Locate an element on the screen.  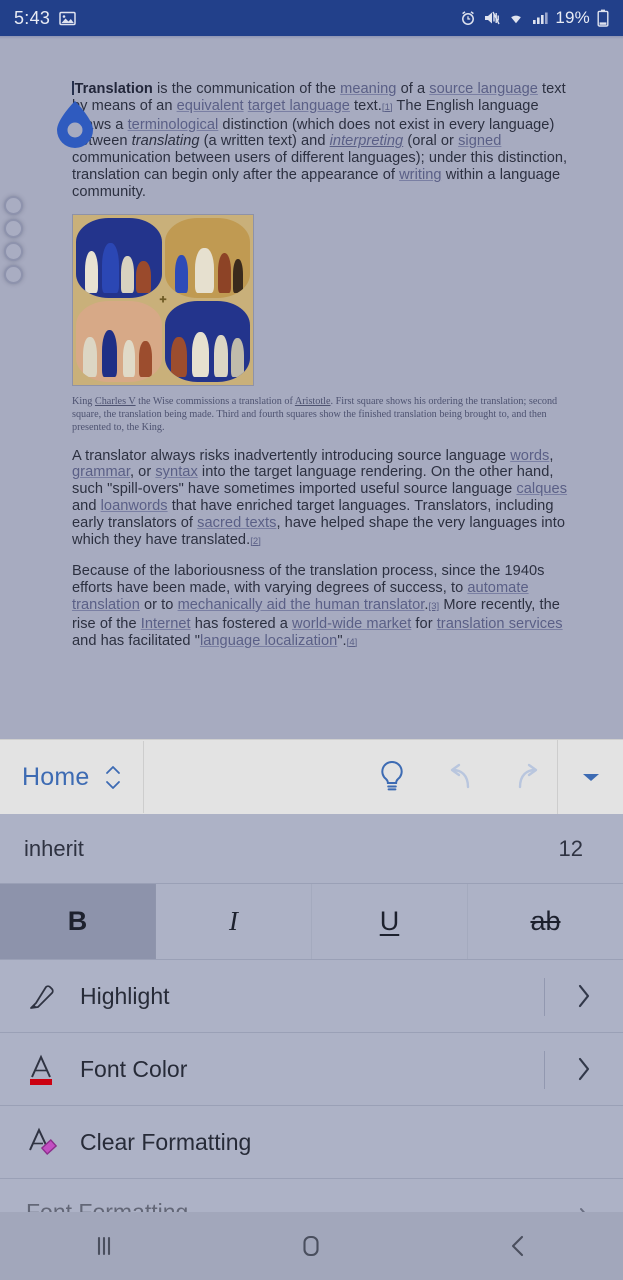
font-row: inherit 12 is located at coordinates (311, 849).